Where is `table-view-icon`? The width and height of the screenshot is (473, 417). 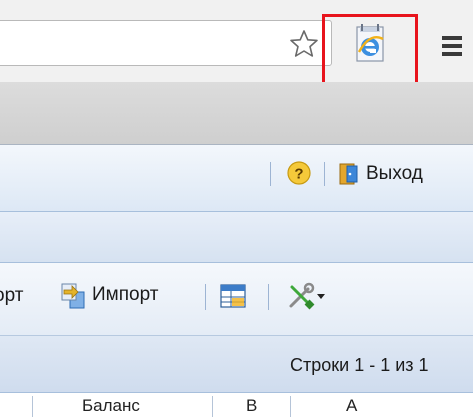 table-view-icon is located at coordinates (233, 296).